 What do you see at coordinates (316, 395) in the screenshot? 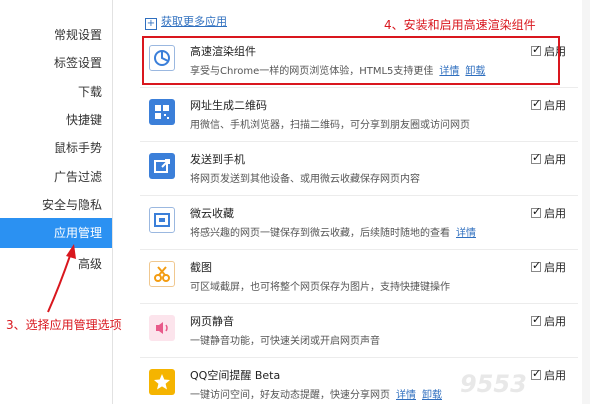
I see `app-desc: 一键访问空间，好友动态提醒，快速分享网页 详情 卸载` at bounding box center [316, 395].